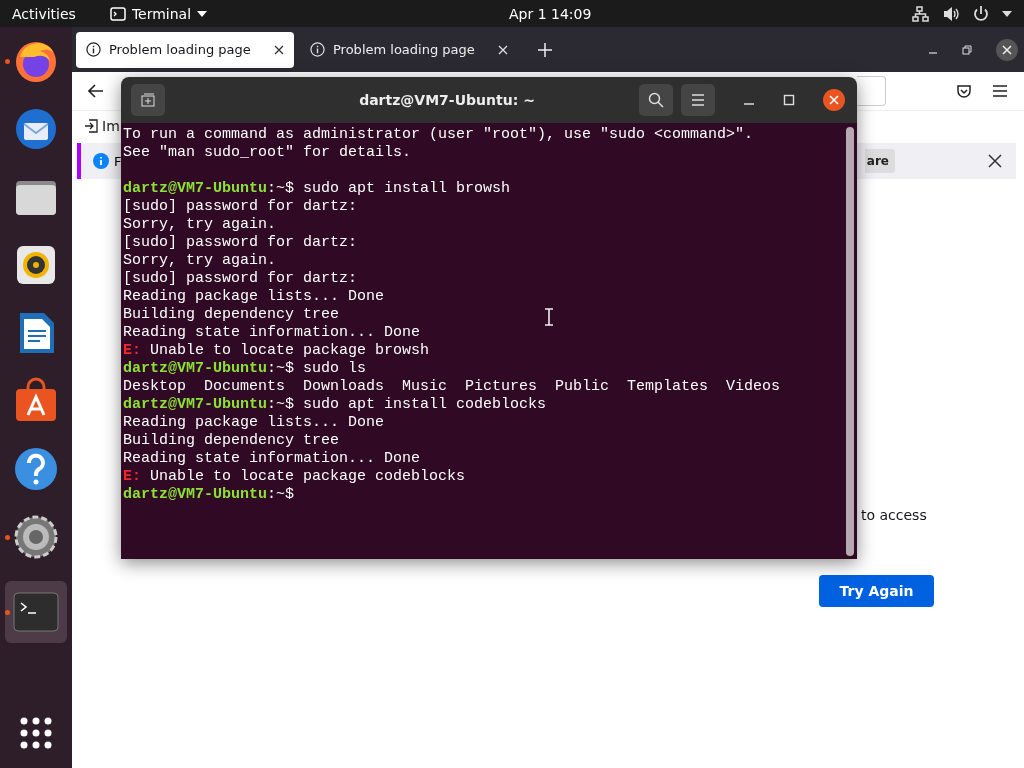 The image size is (1024, 768). I want to click on command-text: sudo ls, so click(335, 368).